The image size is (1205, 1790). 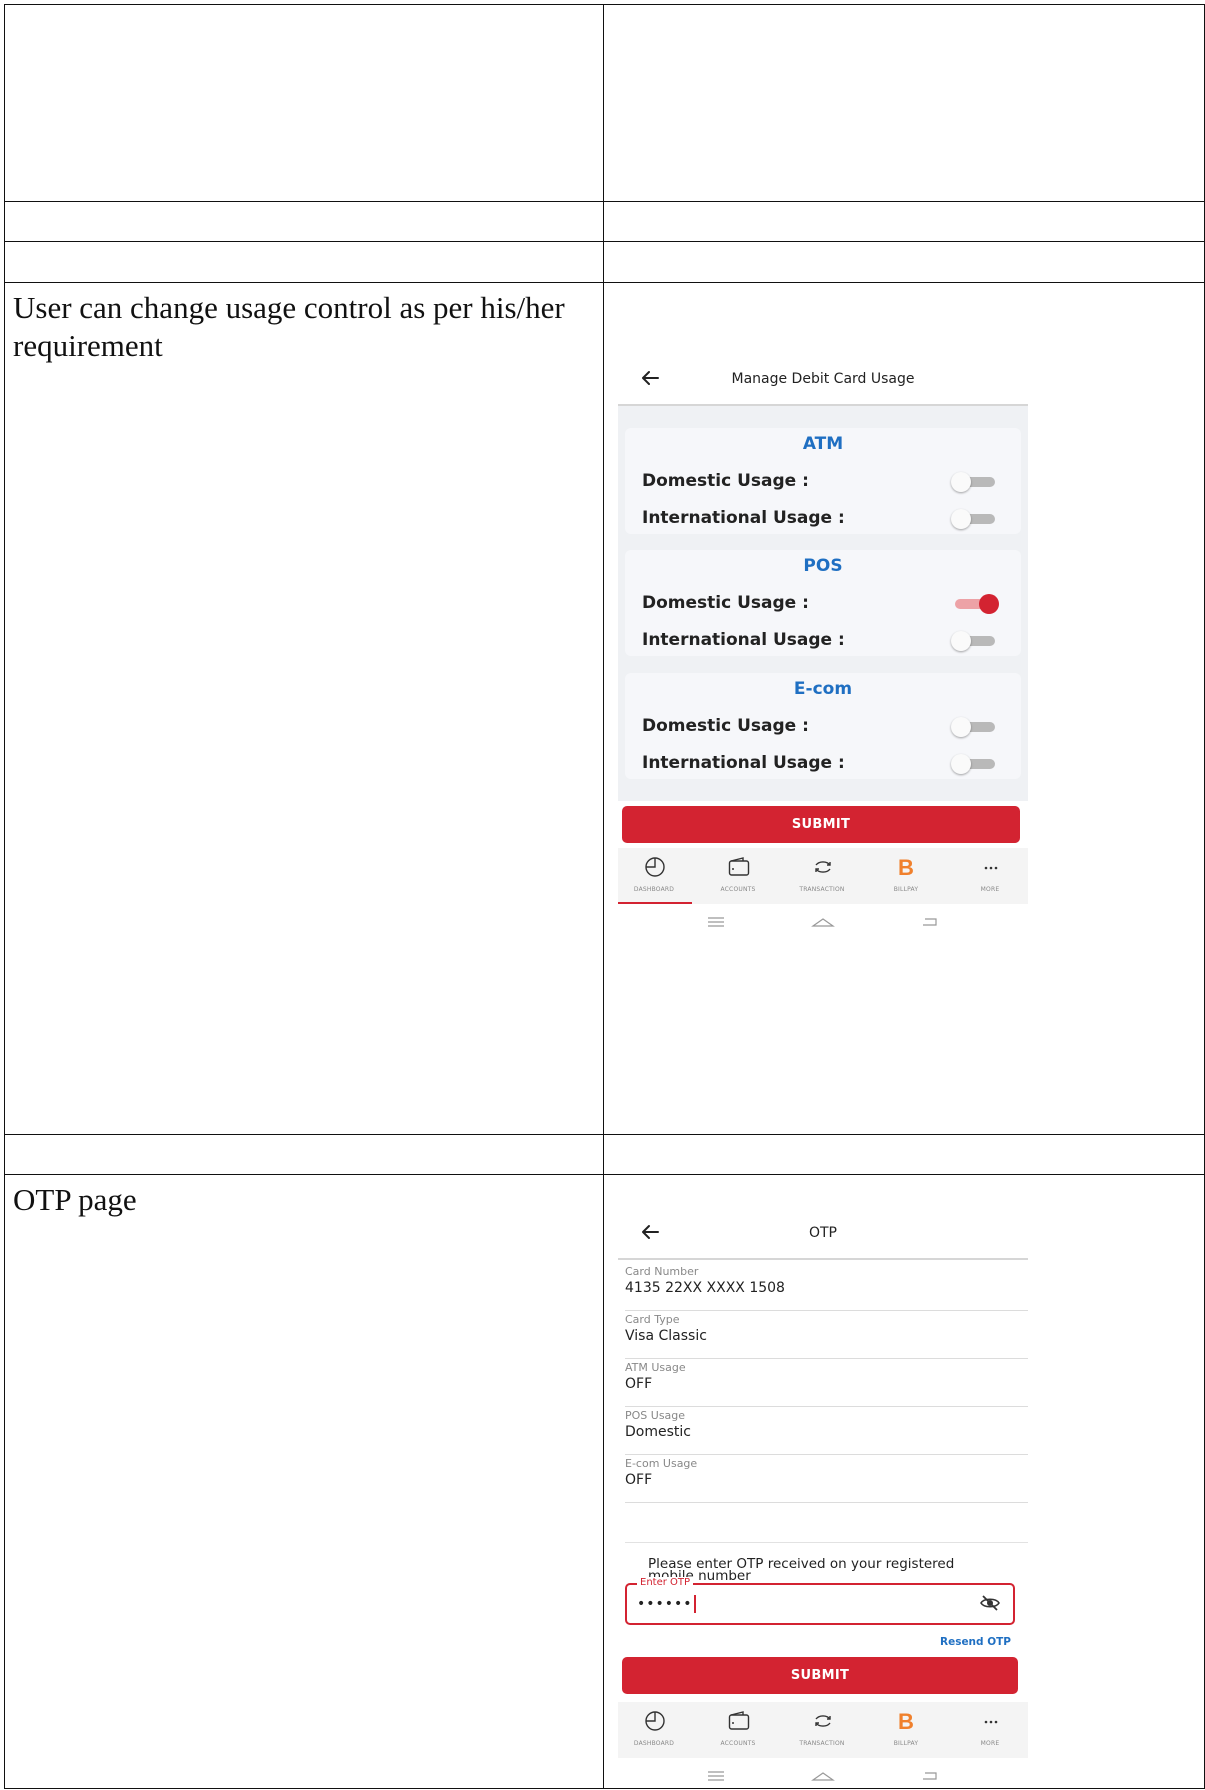 I want to click on otp-input-label: Enter OTP, so click(x=665, y=1582).